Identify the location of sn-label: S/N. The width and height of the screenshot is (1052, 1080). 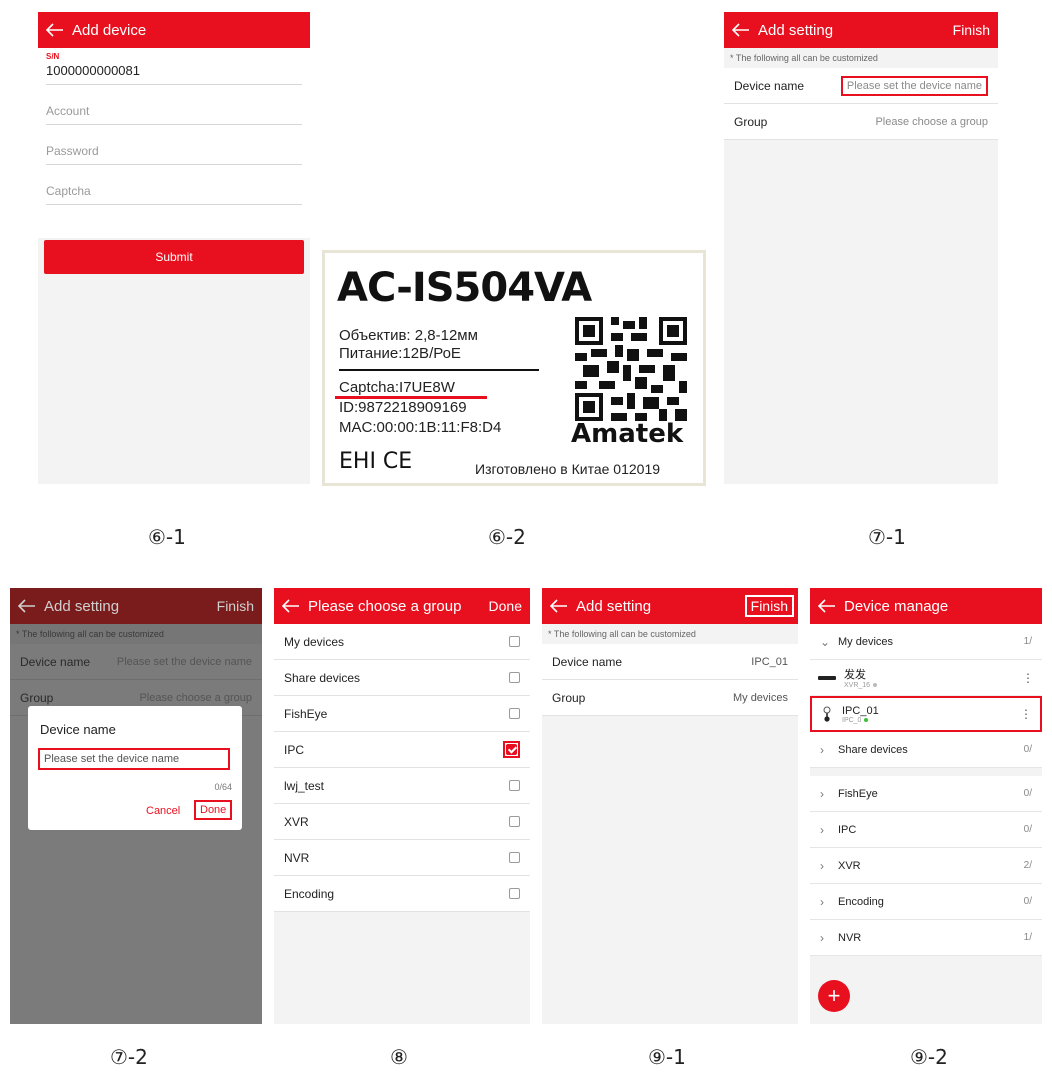
(53, 56).